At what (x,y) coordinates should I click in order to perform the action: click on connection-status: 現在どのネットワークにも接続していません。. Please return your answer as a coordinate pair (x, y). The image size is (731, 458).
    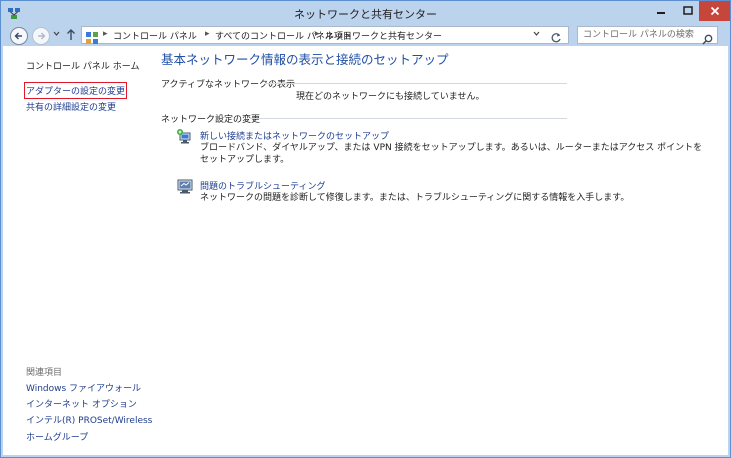
    Looking at the image, I should click on (390, 97).